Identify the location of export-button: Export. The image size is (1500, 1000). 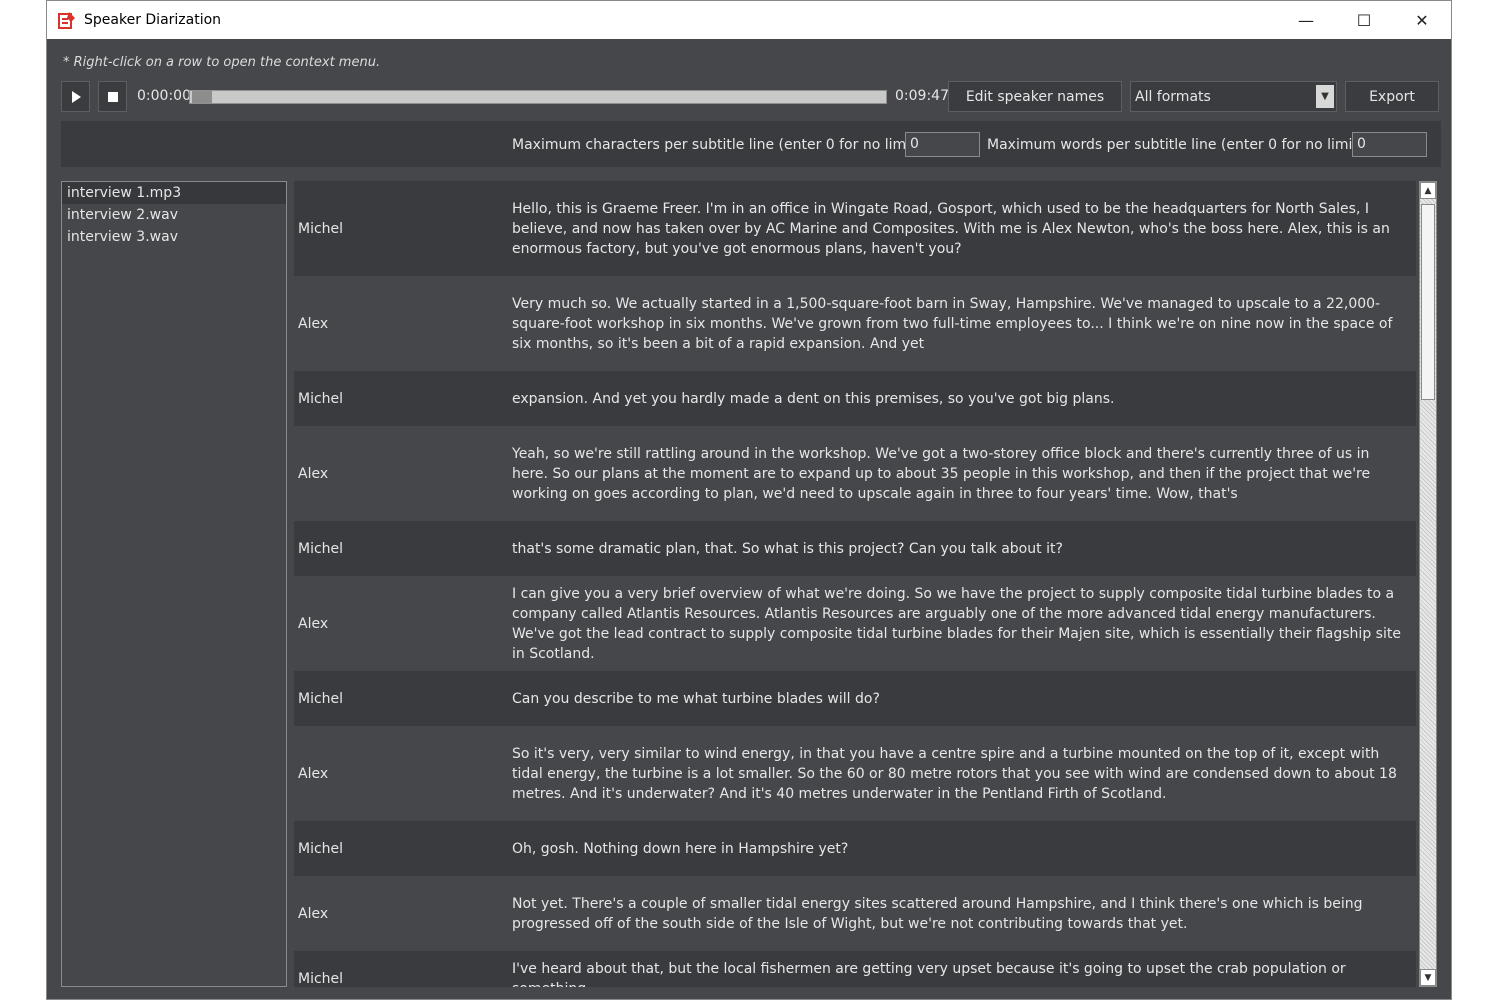
(1392, 96).